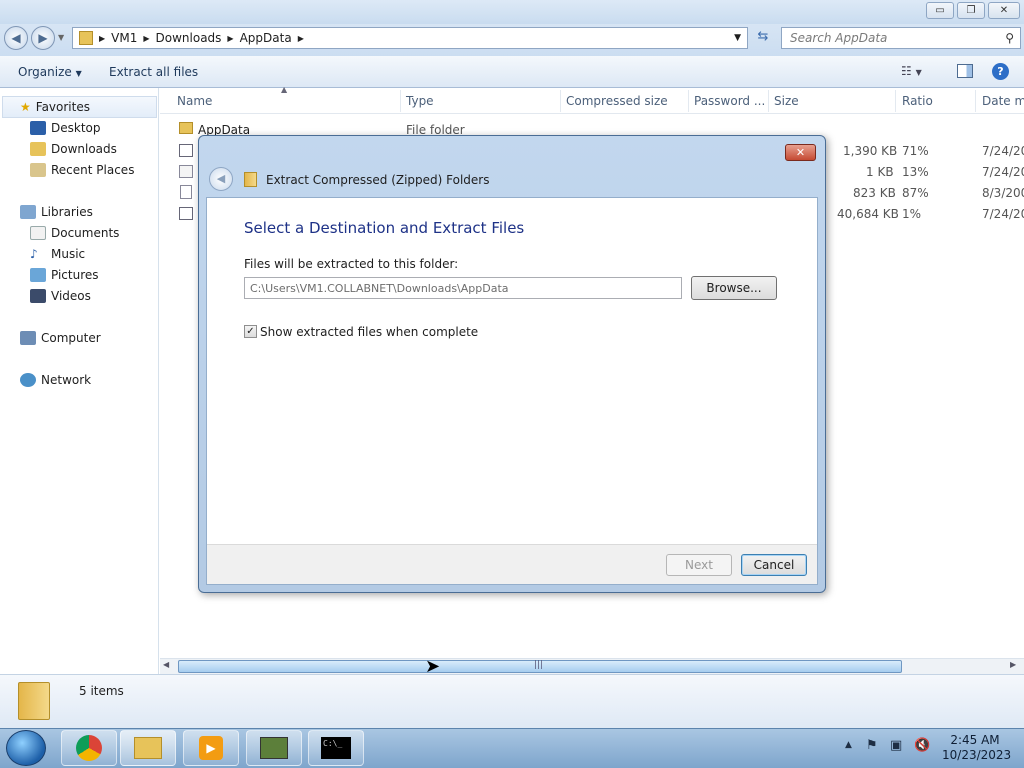  Describe the element at coordinates (911, 71) in the screenshot. I see `view-options-icon: ☷ ▼` at that location.